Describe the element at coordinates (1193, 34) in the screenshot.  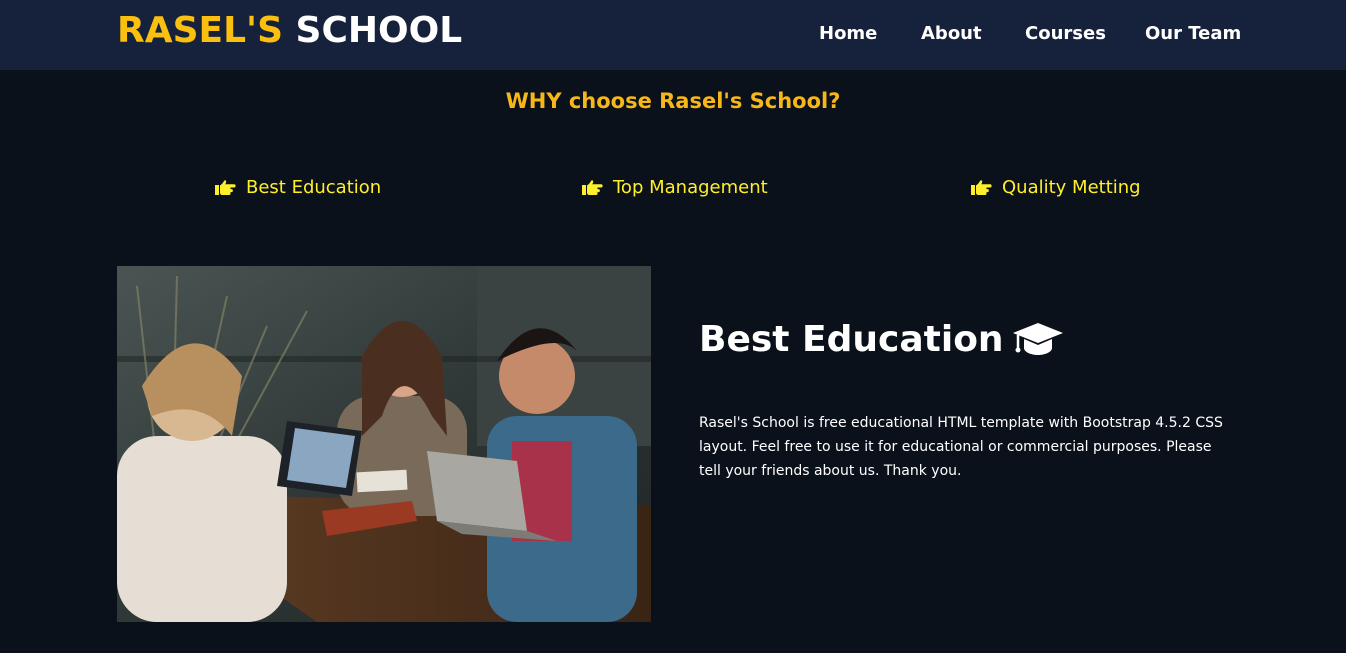
I see `nav-link-our-team: Our Team` at that location.